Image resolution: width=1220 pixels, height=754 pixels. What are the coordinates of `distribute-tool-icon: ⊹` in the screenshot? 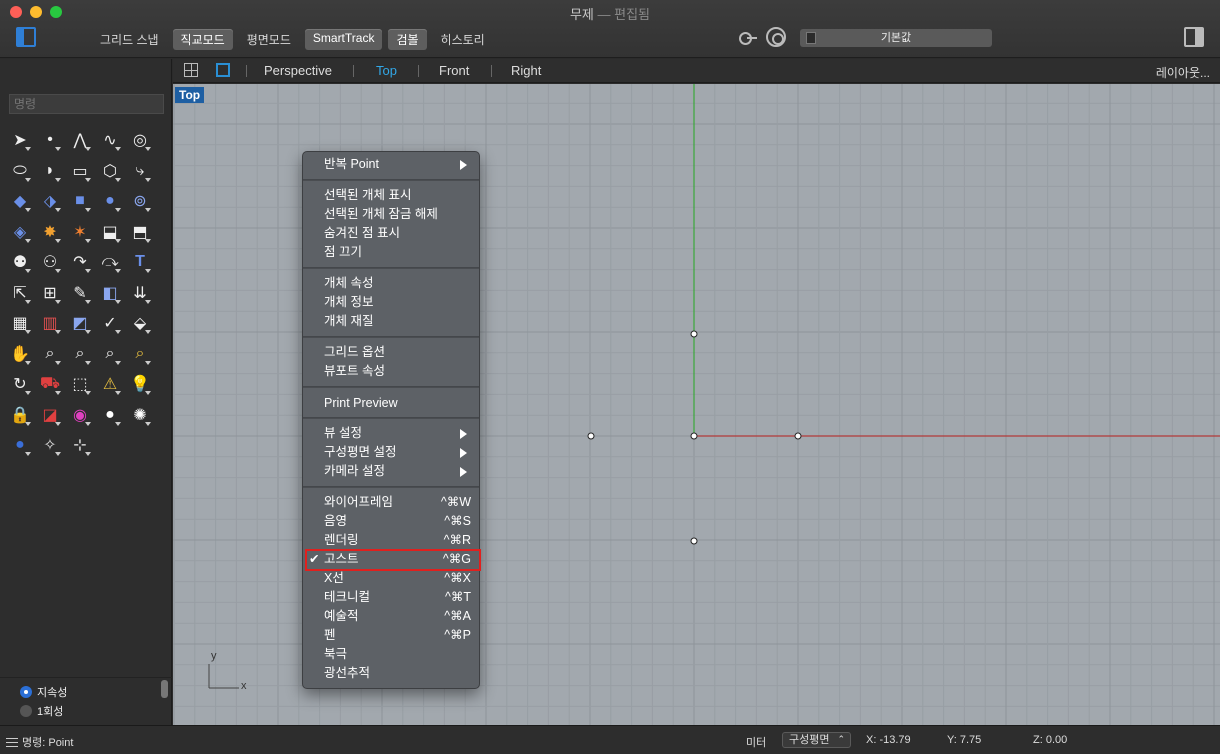 It's located at (80, 445).